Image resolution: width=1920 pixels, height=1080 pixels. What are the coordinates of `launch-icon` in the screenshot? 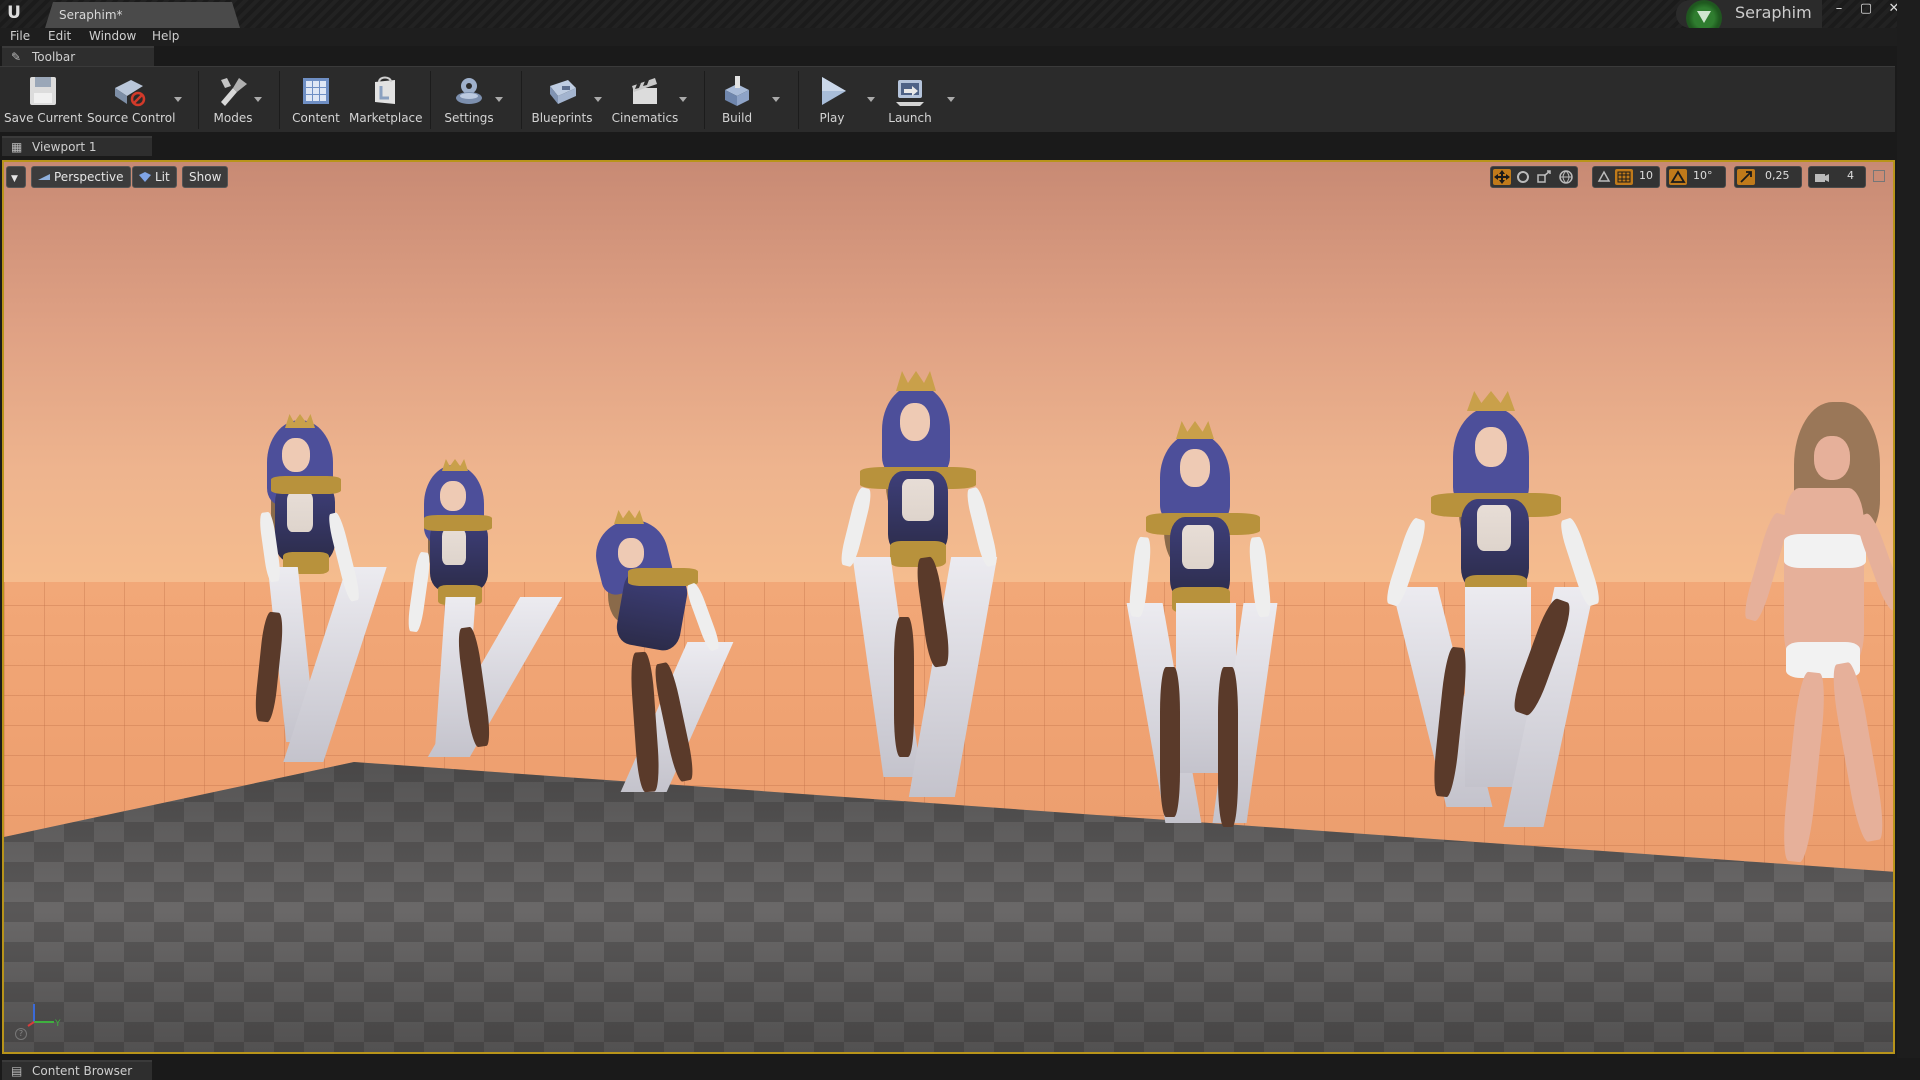 It's located at (910, 93).